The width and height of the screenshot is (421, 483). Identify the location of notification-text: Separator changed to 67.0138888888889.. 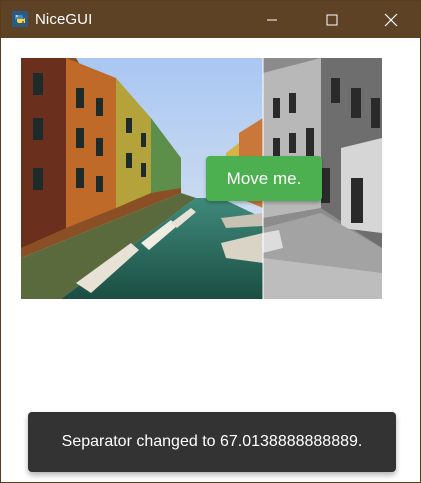
(212, 441).